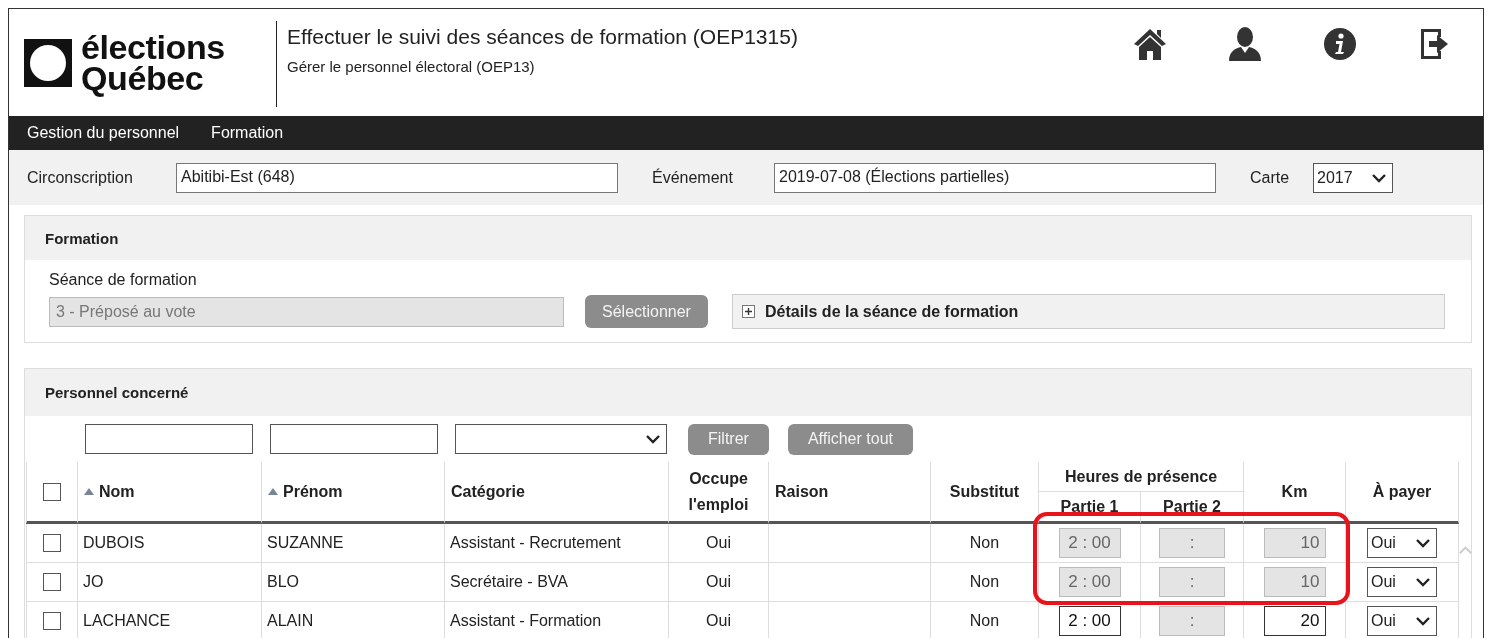 Image resolution: width=1494 pixels, height=638 pixels. I want to click on select-field: 2017, so click(1353, 177).